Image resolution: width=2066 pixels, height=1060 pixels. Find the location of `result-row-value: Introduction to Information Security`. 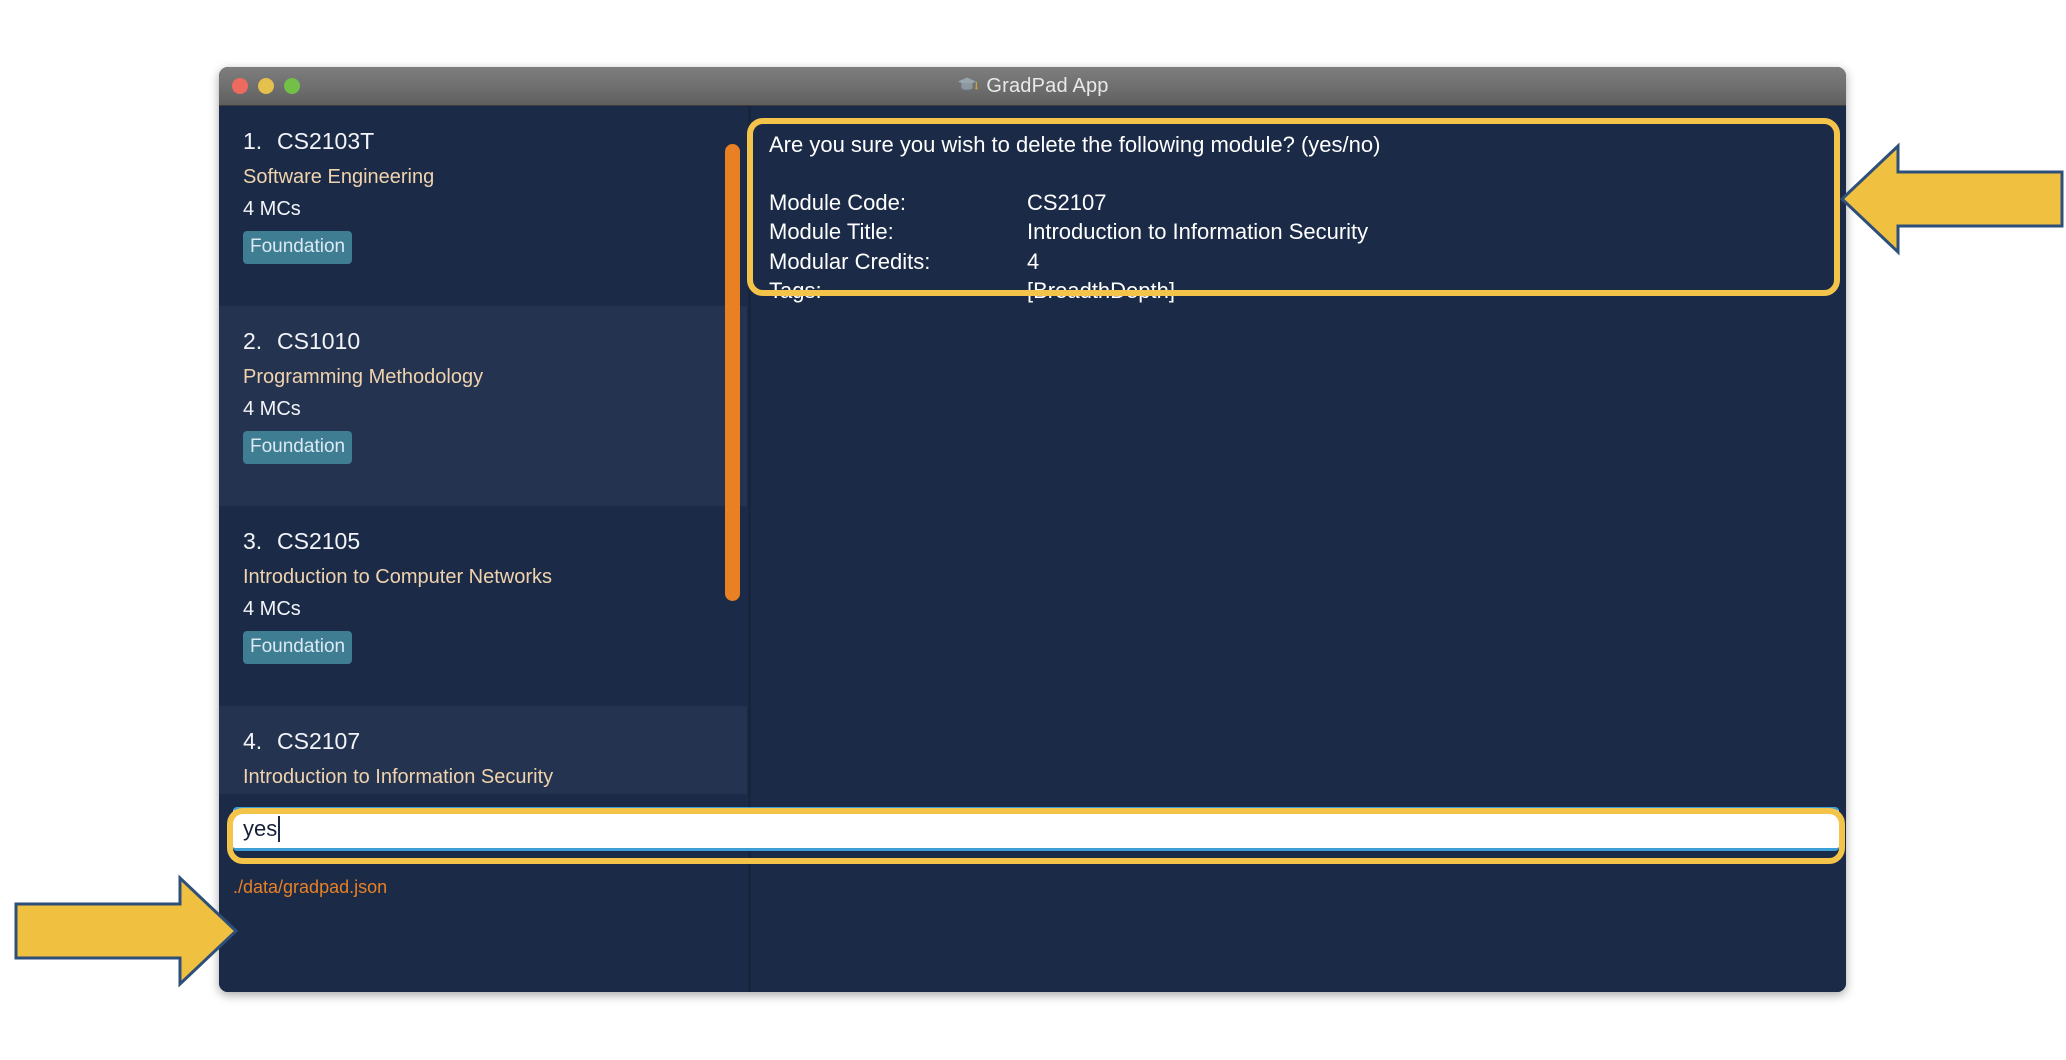

result-row-value: Introduction to Information Security is located at coordinates (1198, 232).